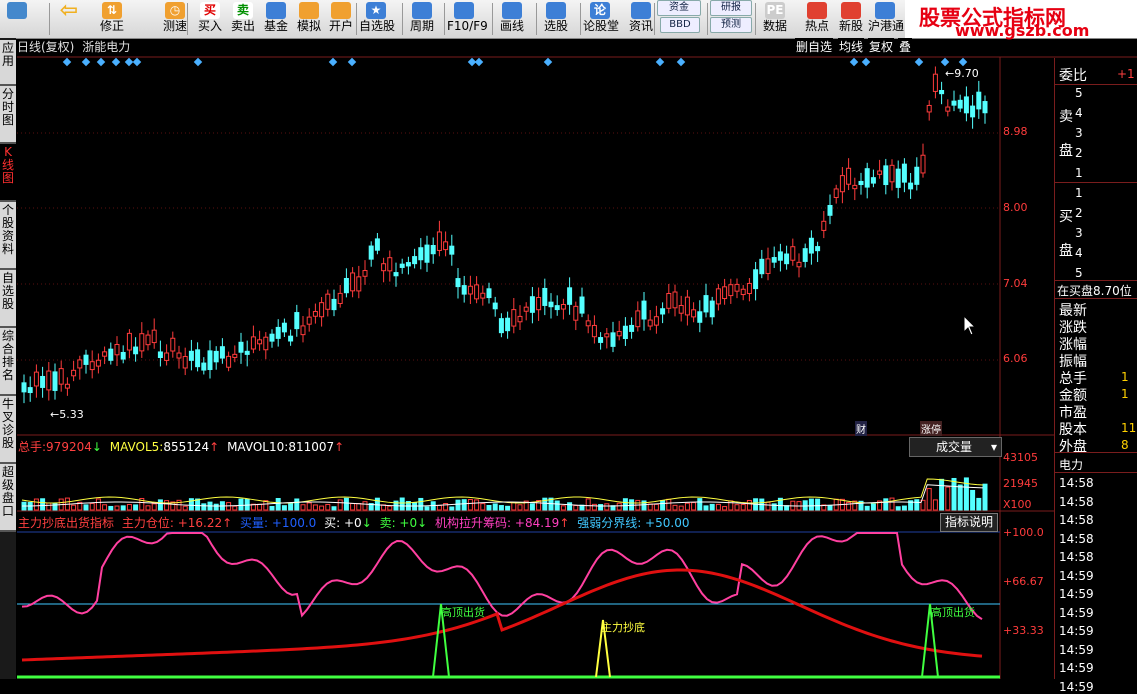  What do you see at coordinates (953, 612) in the screenshot?
I see `signal-top-2: 高顶出货` at bounding box center [953, 612].